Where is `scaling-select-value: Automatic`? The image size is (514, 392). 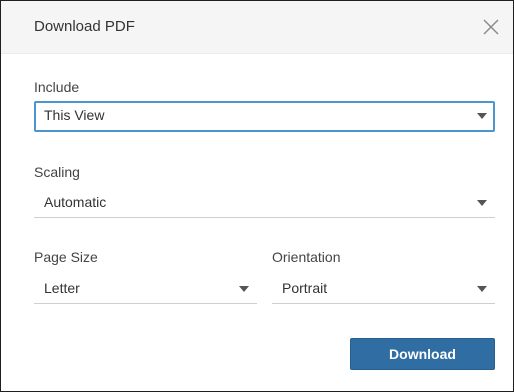
scaling-select-value: Automatic is located at coordinates (75, 202).